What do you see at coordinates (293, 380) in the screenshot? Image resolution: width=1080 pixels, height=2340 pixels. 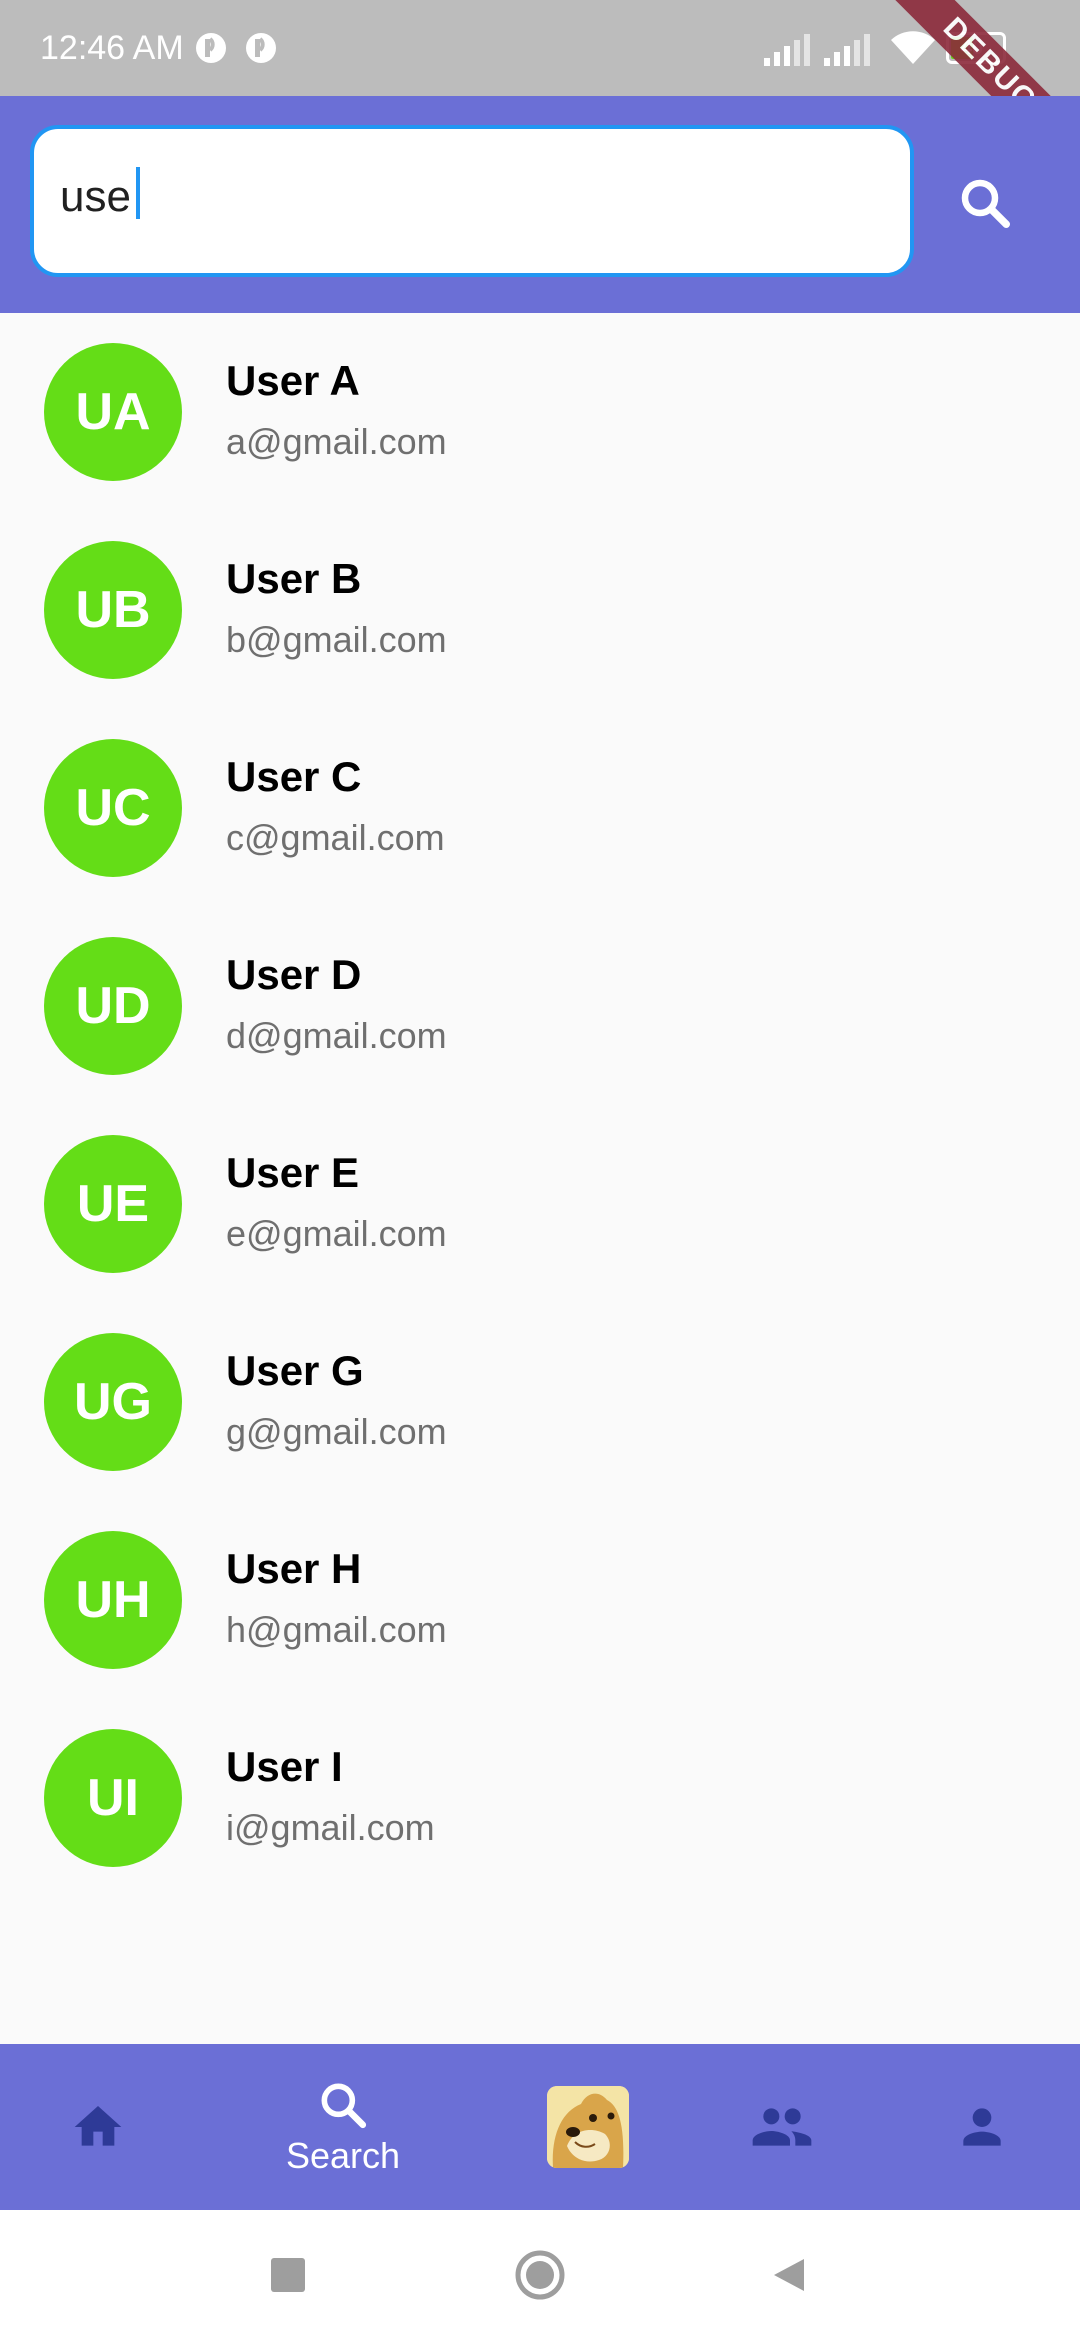 I see `user-name: User A` at bounding box center [293, 380].